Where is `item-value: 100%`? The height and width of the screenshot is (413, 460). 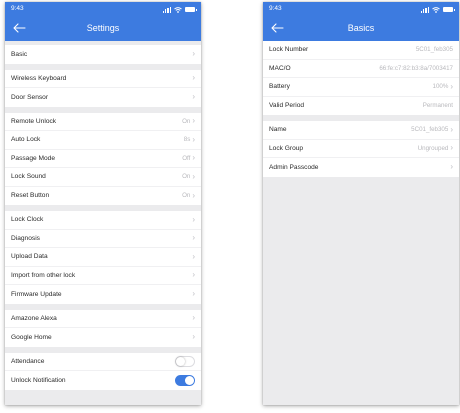 item-value: 100% is located at coordinates (440, 87).